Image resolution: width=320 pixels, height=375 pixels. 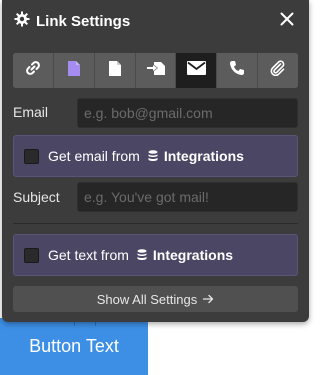 I want to click on link-type-file-button, so click(x=278, y=70).